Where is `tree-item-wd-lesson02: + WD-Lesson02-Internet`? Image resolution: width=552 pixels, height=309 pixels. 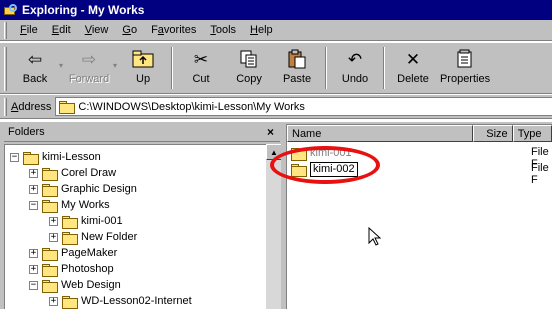 tree-item-wd-lesson02: + WD-Lesson02-Internet is located at coordinates (120, 301).